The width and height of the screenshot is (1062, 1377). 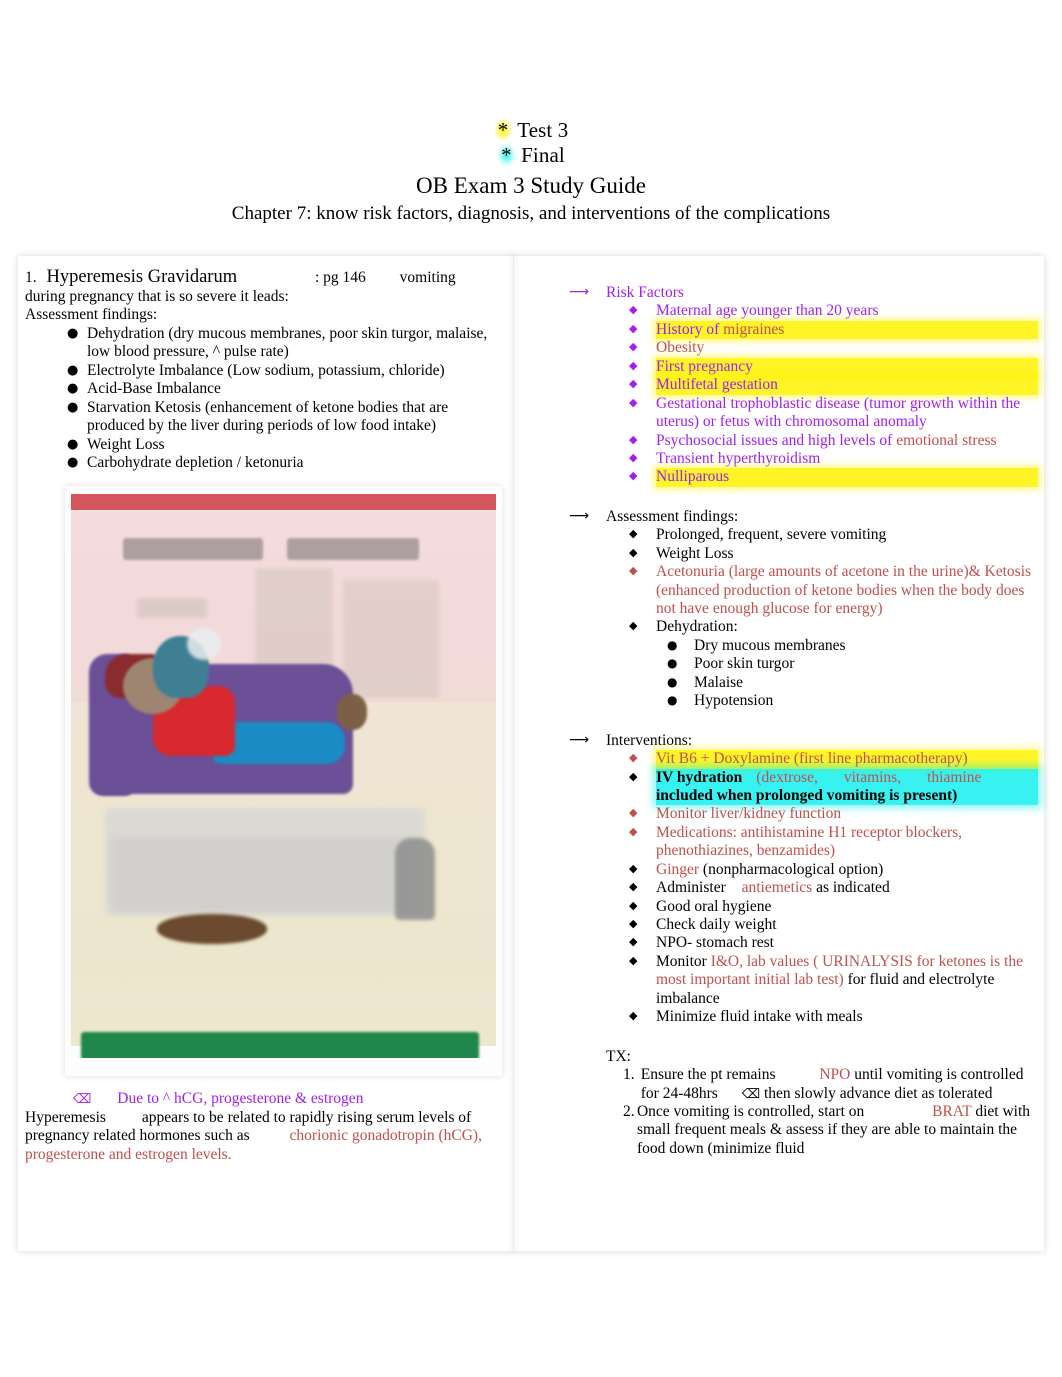 What do you see at coordinates (629, 1075) in the screenshot?
I see `tx-item-number: 1.` at bounding box center [629, 1075].